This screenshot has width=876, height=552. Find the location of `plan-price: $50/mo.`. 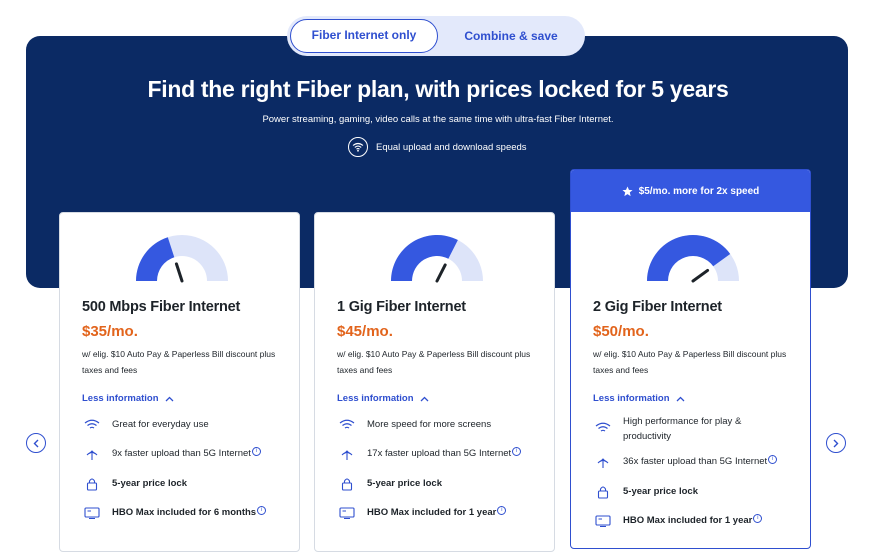

plan-price: $50/mo. is located at coordinates (621, 331).